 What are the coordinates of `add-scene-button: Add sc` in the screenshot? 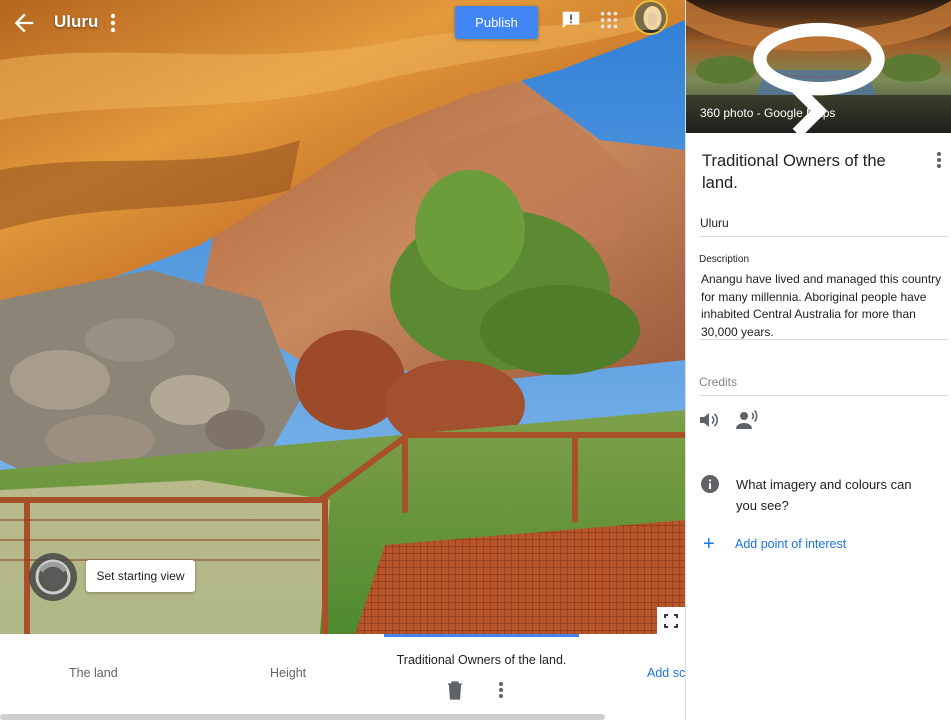 It's located at (666, 673).